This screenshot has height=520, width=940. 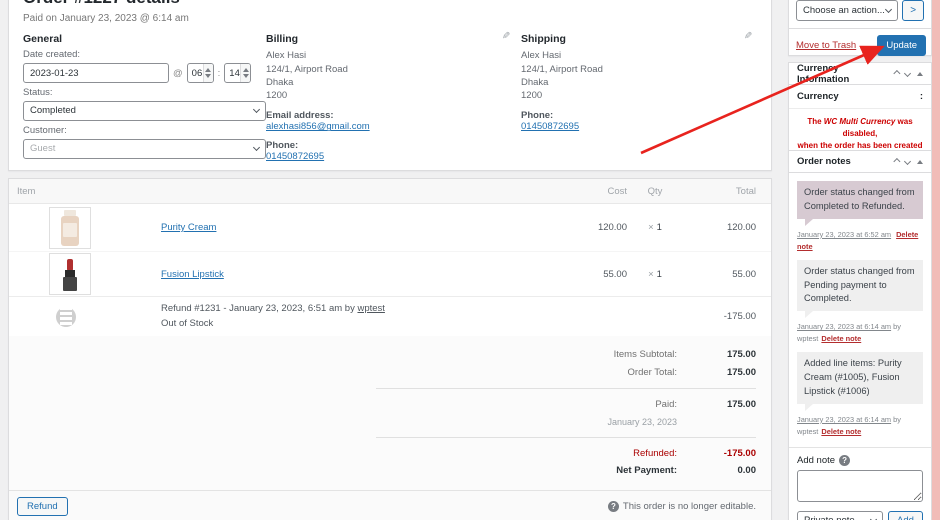 I want to click on note-type-select: Private note, so click(x=840, y=515).